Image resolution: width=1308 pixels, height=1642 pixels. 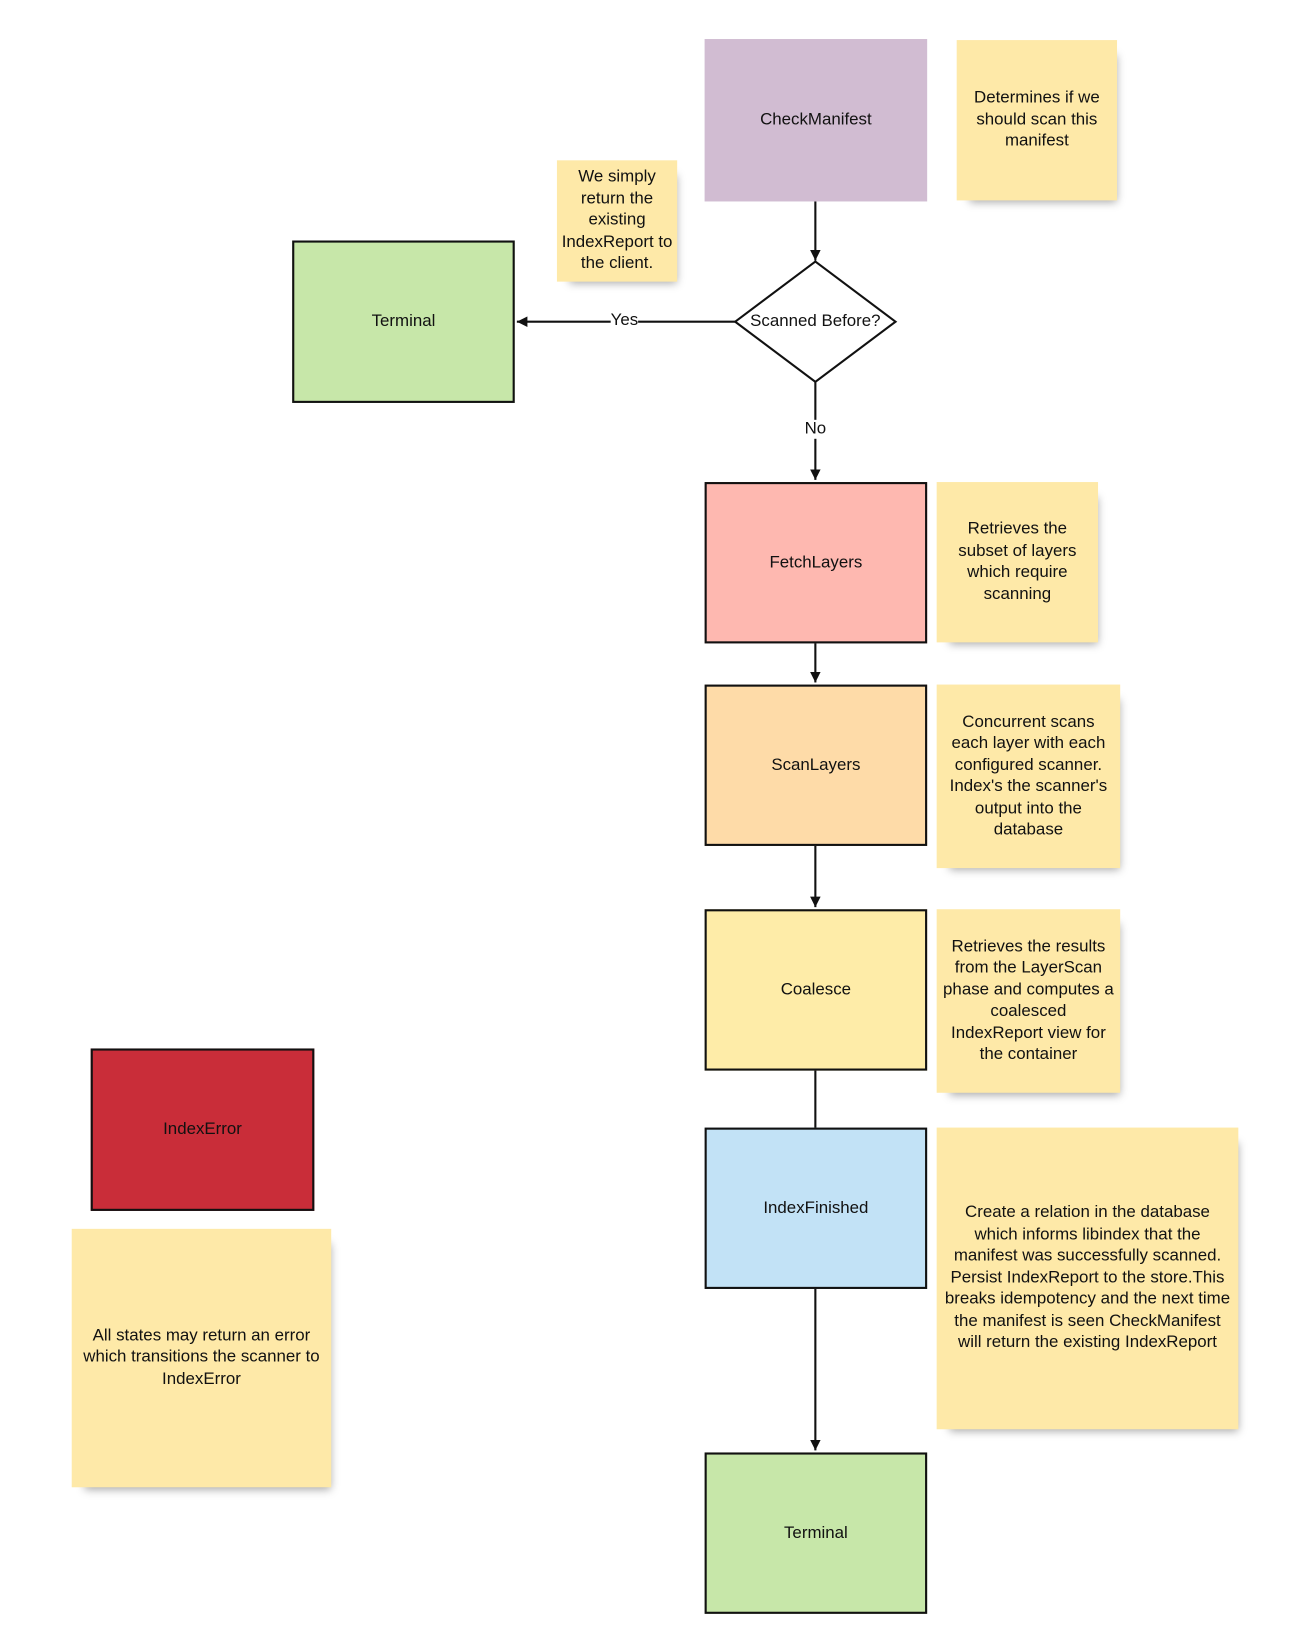 I want to click on node-index-error: IndexError, so click(x=202, y=1129).